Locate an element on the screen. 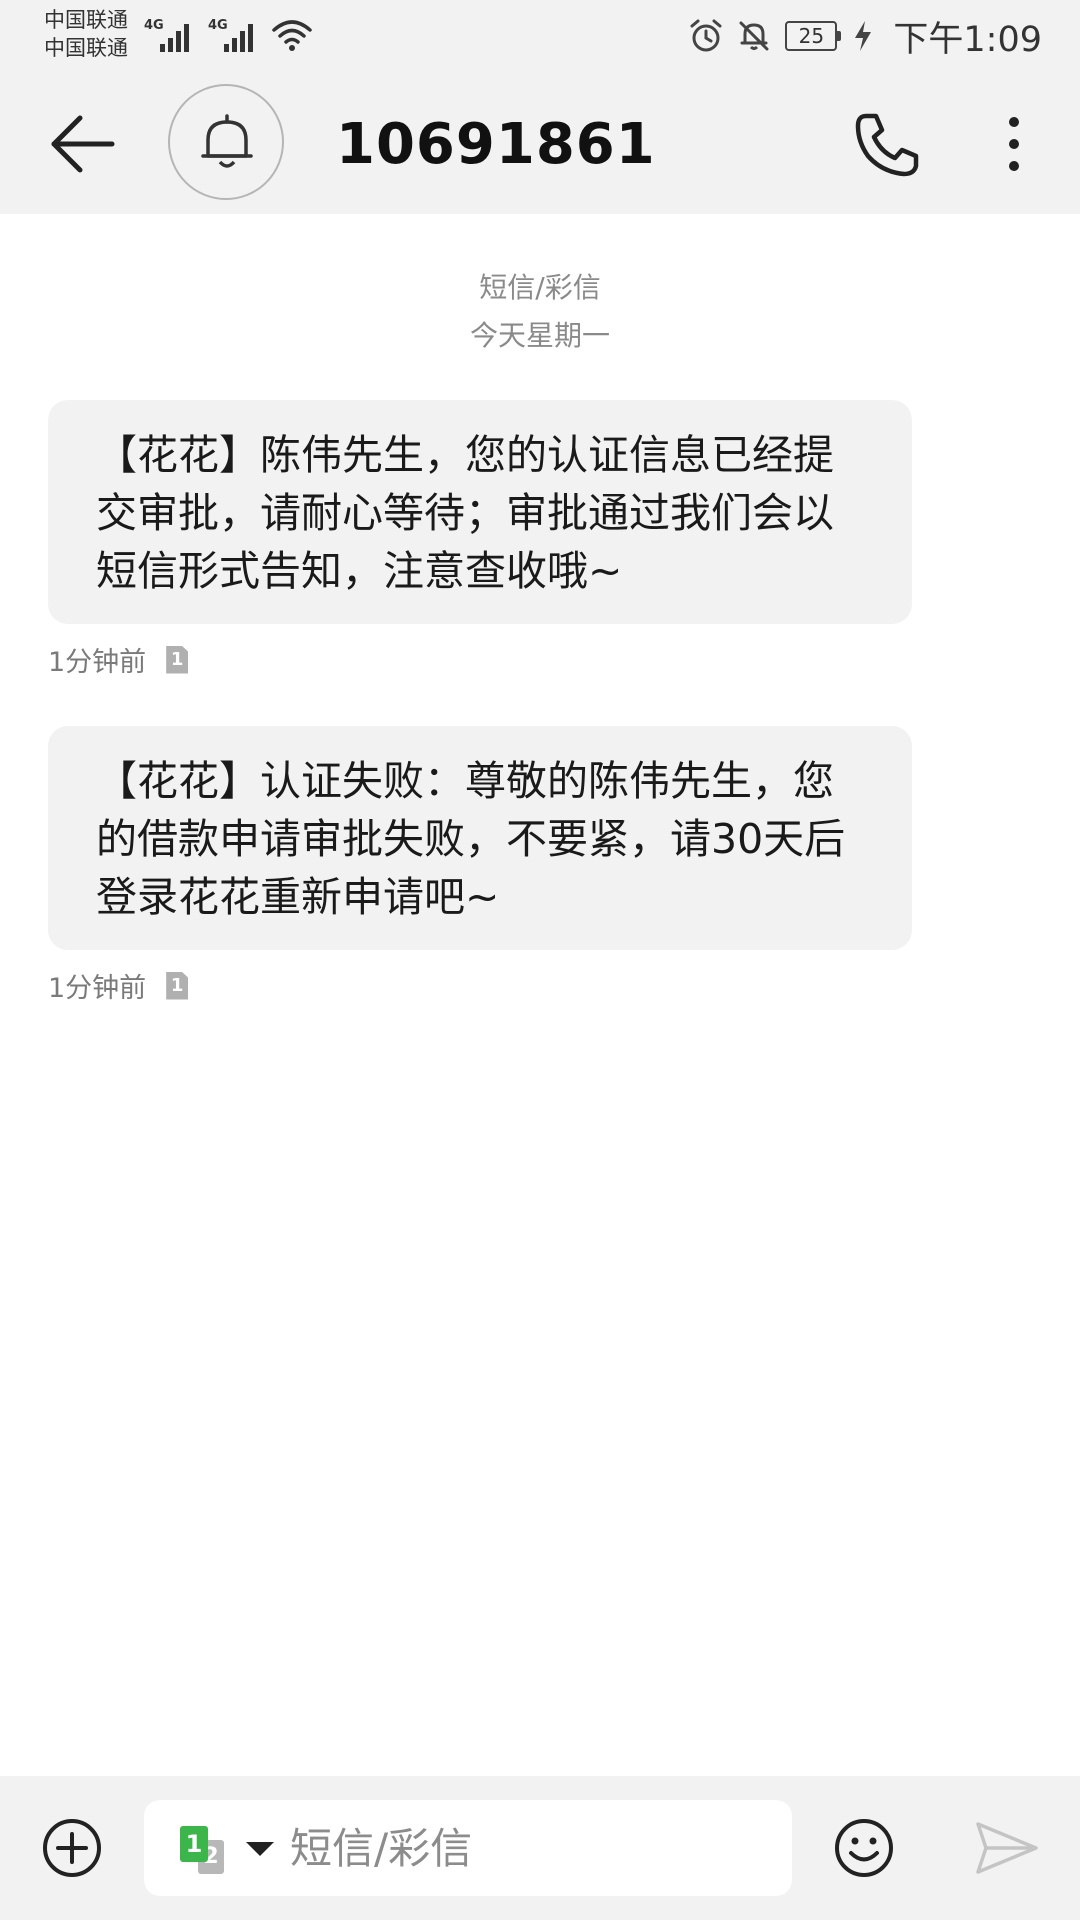 This screenshot has width=1080, height=1920. status-right: 25 下午1:09 is located at coordinates (865, 36).